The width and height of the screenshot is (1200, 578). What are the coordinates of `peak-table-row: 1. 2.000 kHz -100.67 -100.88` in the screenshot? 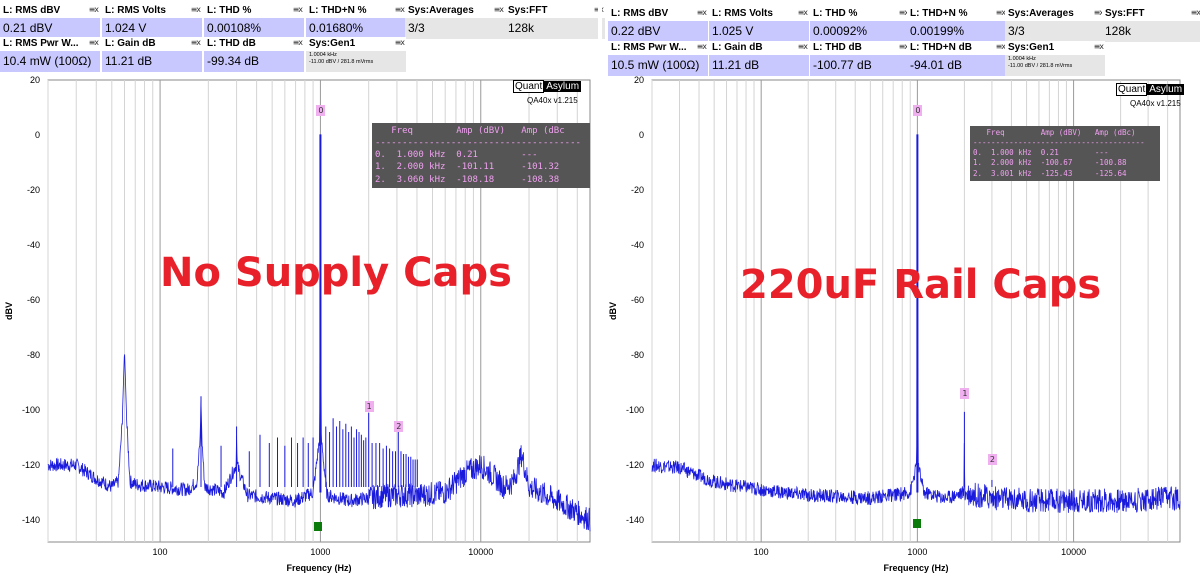 It's located at (1050, 163).